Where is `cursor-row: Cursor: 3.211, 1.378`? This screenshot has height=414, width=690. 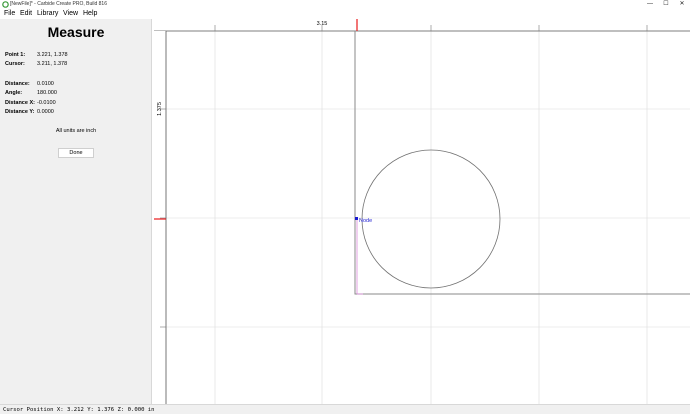
cursor-row: Cursor: 3.211, 1.378 is located at coordinates (36, 64).